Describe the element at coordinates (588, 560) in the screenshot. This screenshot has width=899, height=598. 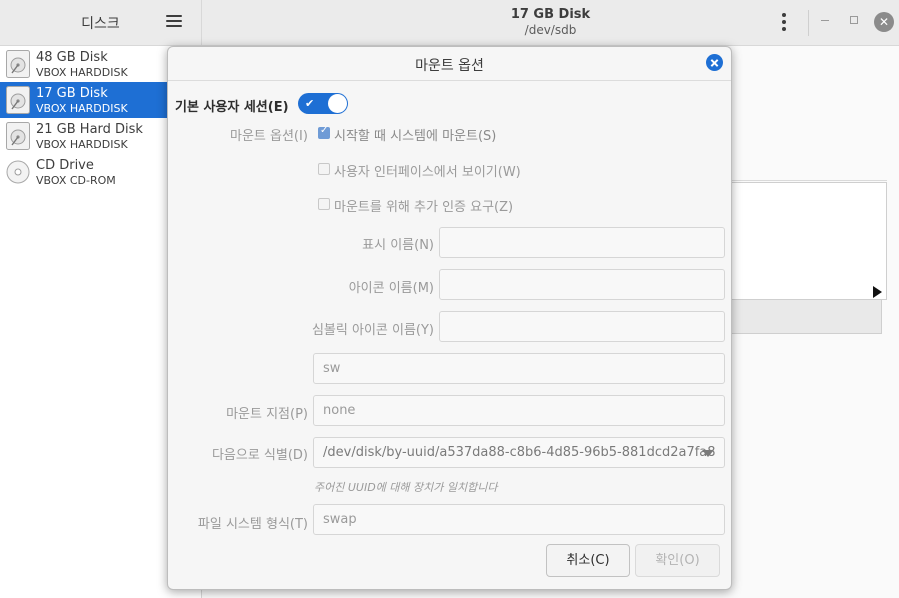
I see `cancel-button: 취소(C)` at that location.